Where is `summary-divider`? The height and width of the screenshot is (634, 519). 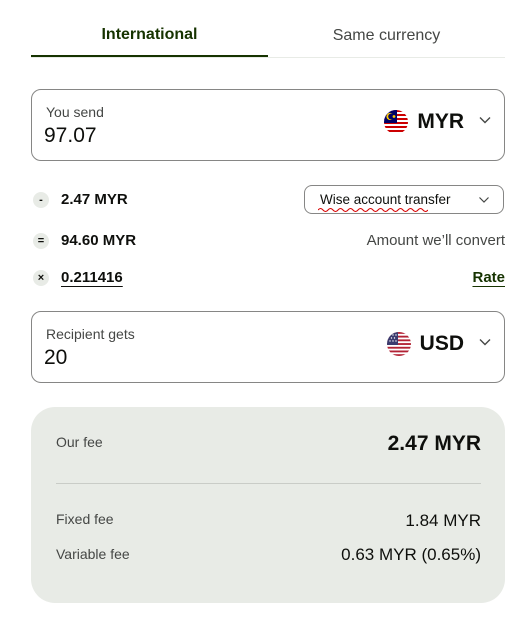
summary-divider is located at coordinates (268, 483).